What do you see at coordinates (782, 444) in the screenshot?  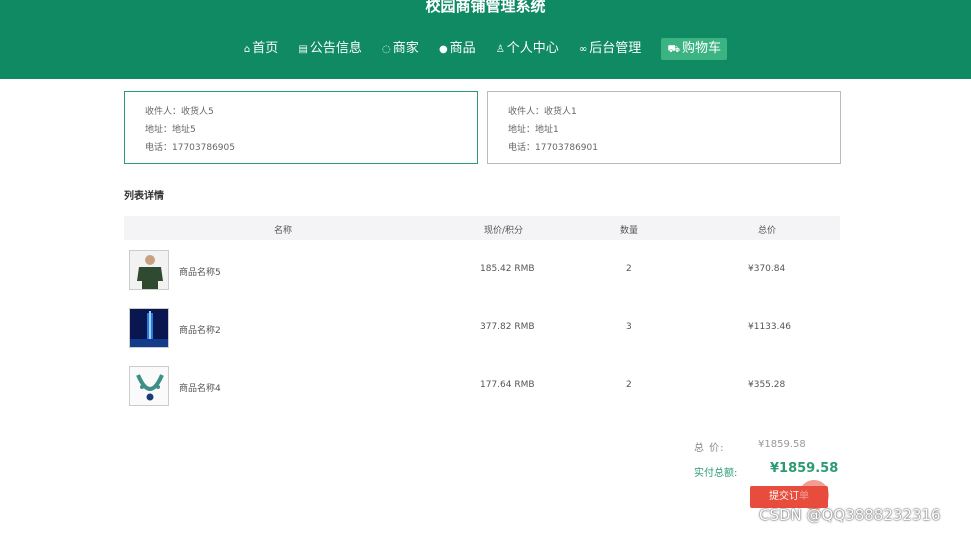 I see `total-value: ¥1859.58` at bounding box center [782, 444].